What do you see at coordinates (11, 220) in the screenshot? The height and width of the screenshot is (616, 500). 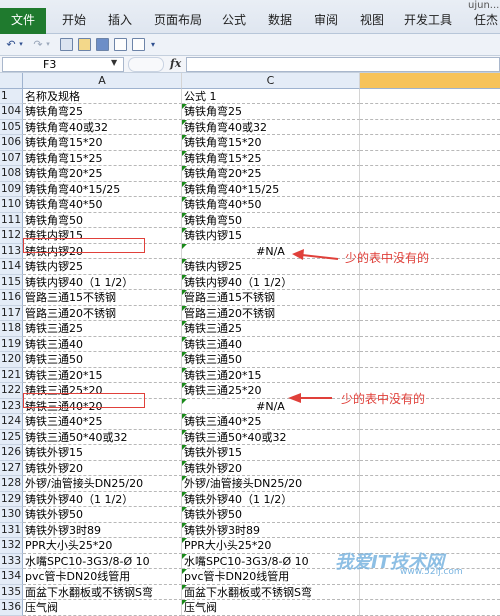 I see `row-header: 111` at bounding box center [11, 220].